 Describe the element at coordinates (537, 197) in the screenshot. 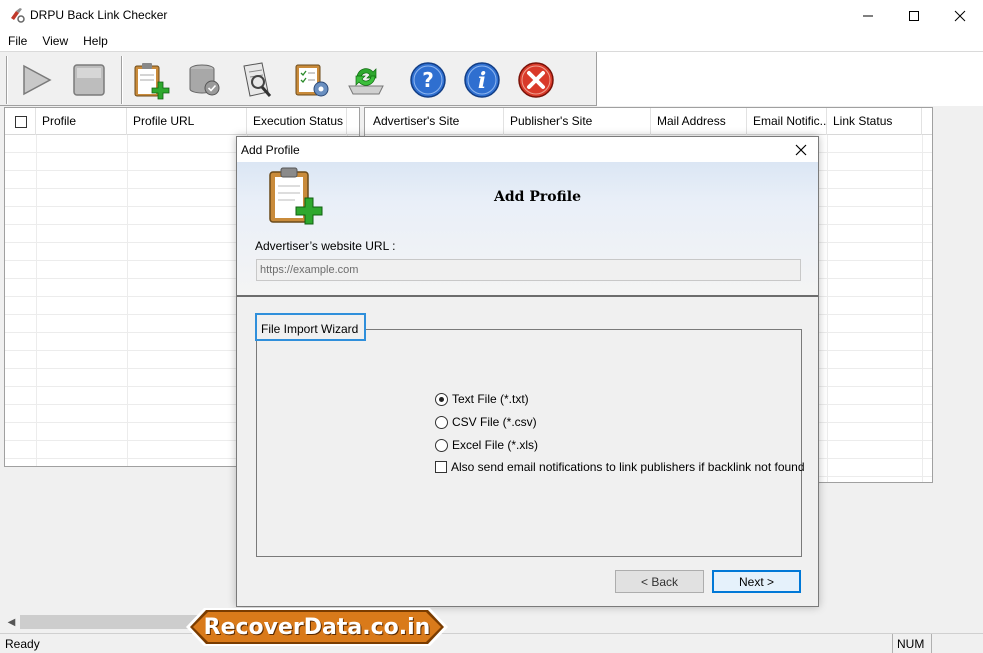

I see `dialog-heading: Add Profile` at that location.